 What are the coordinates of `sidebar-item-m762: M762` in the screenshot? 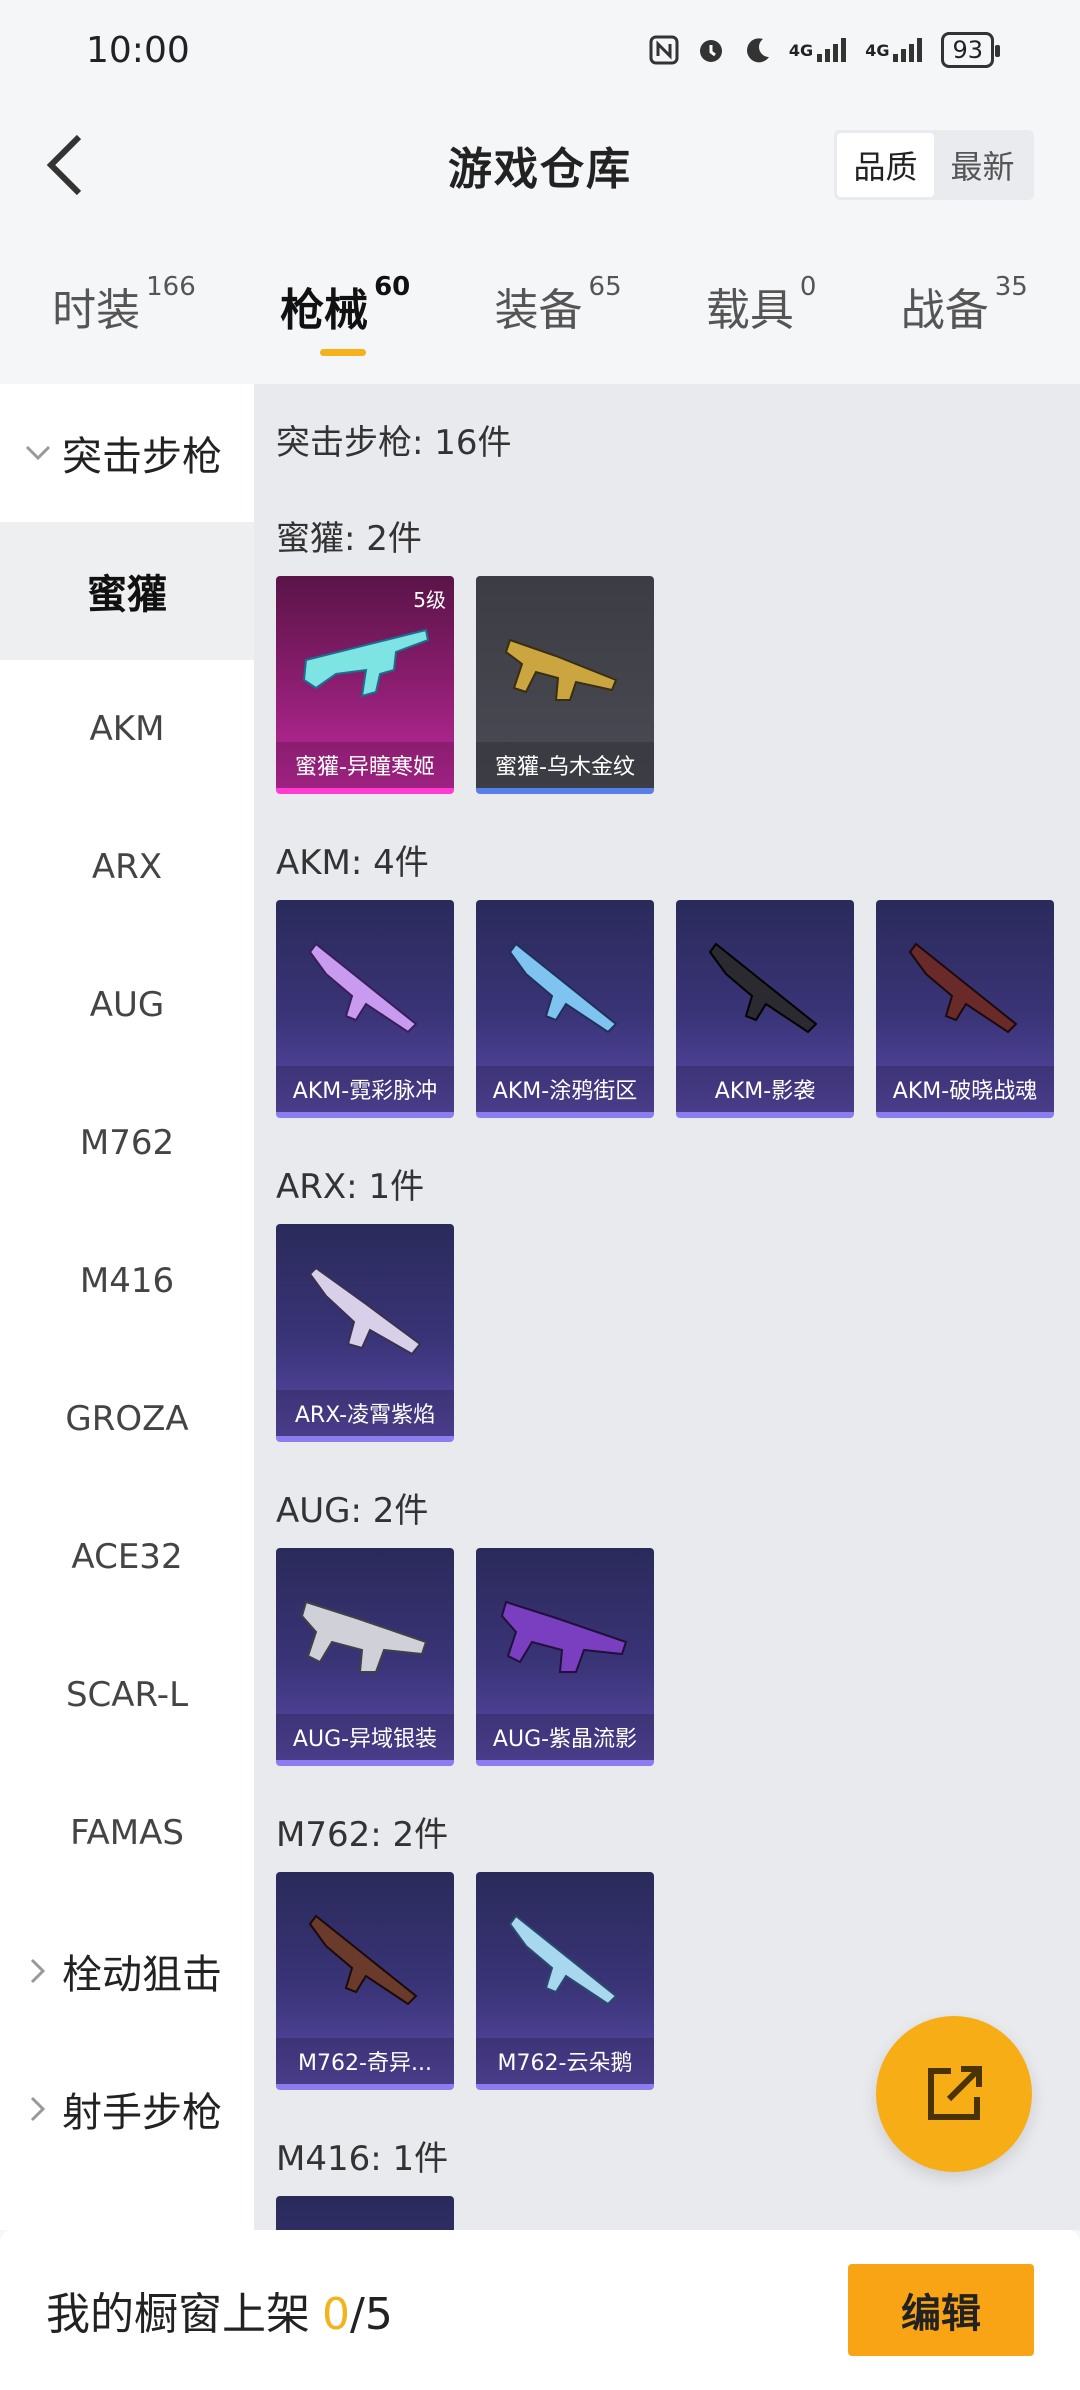 It's located at (127, 1143).